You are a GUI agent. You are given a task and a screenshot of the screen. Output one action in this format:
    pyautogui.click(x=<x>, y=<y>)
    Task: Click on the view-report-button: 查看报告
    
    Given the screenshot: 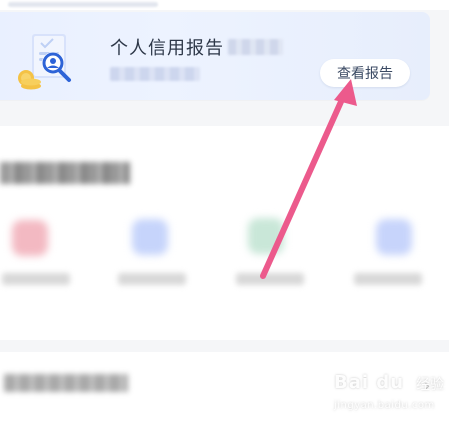 What is the action you would take?
    pyautogui.click(x=365, y=73)
    